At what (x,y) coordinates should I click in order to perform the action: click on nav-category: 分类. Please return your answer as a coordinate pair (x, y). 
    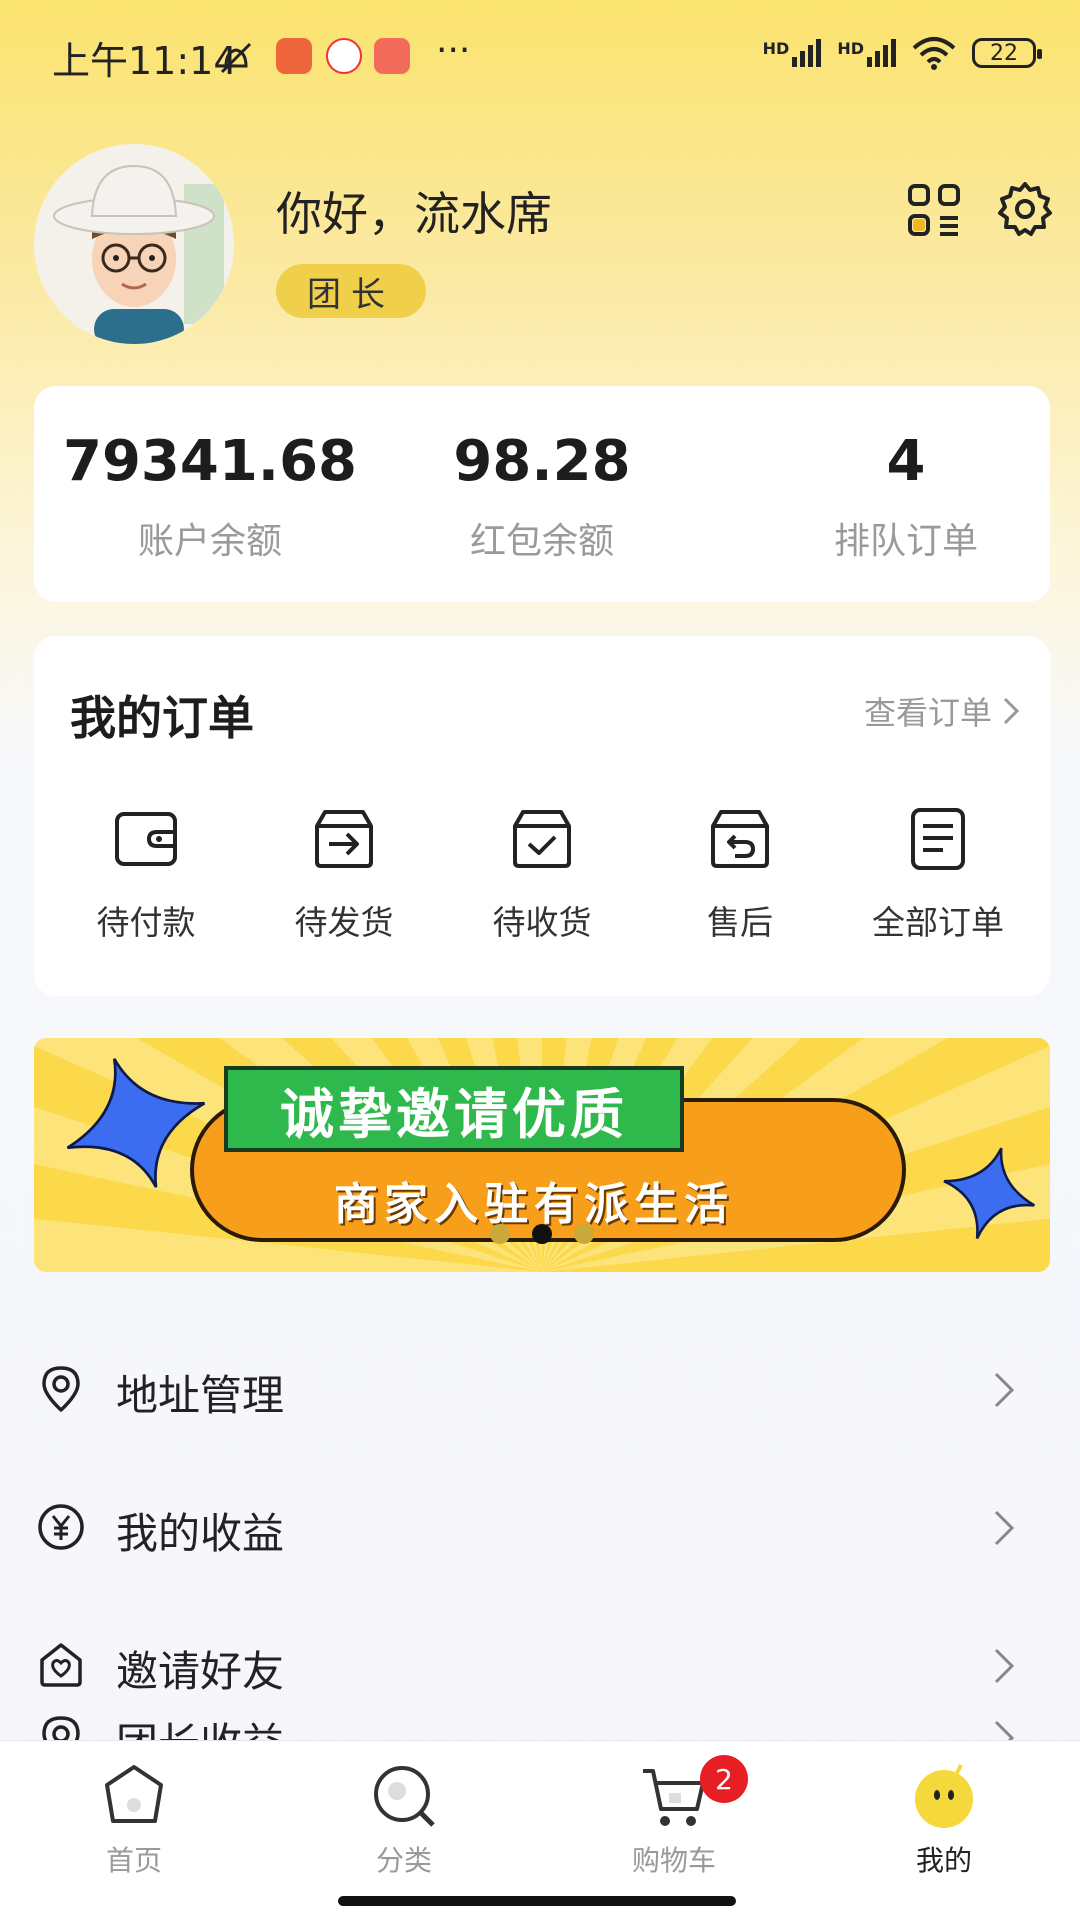
    Looking at the image, I should click on (404, 1820).